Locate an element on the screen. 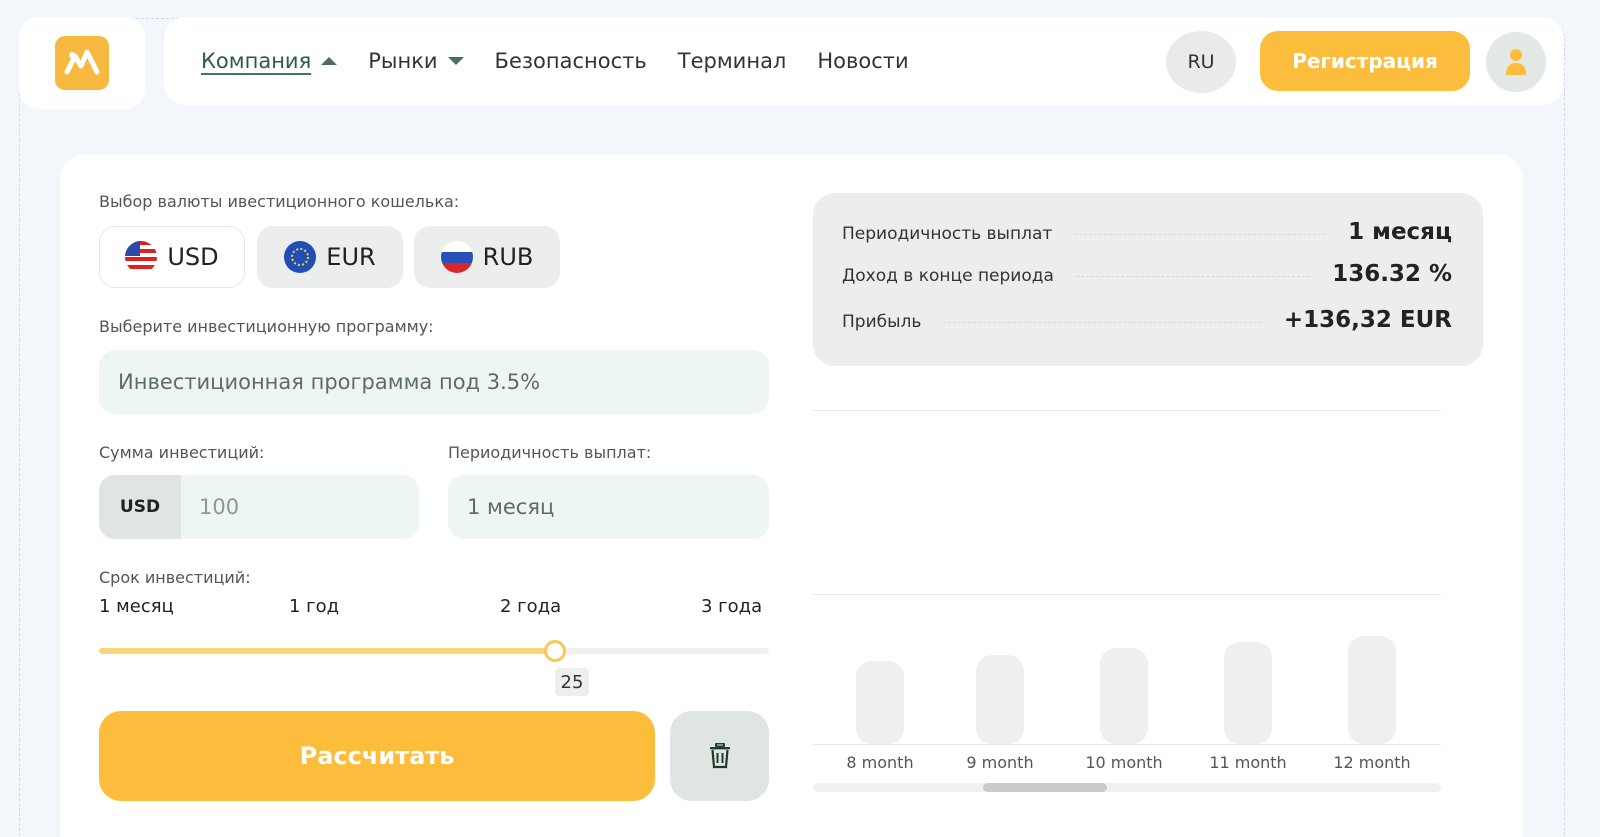 The image size is (1600, 837). term-mark: 1 месяц is located at coordinates (136, 606).